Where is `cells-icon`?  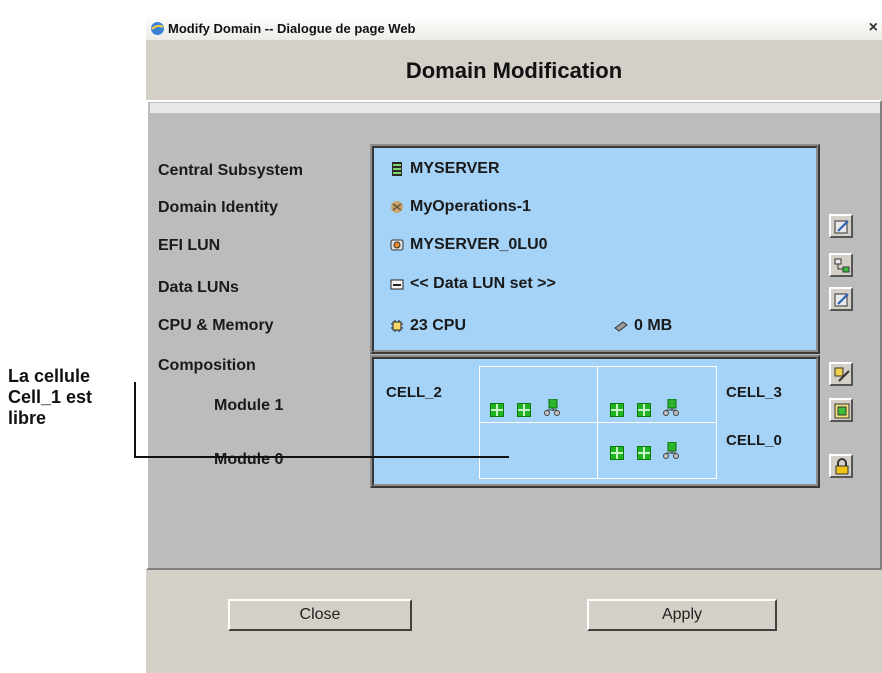
cells-icon is located at coordinates (842, 411).